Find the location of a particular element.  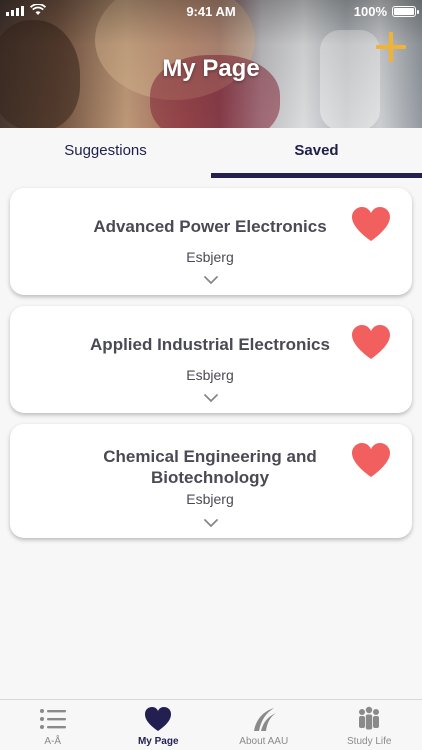

nav-about-aau: About AAU is located at coordinates (264, 725).